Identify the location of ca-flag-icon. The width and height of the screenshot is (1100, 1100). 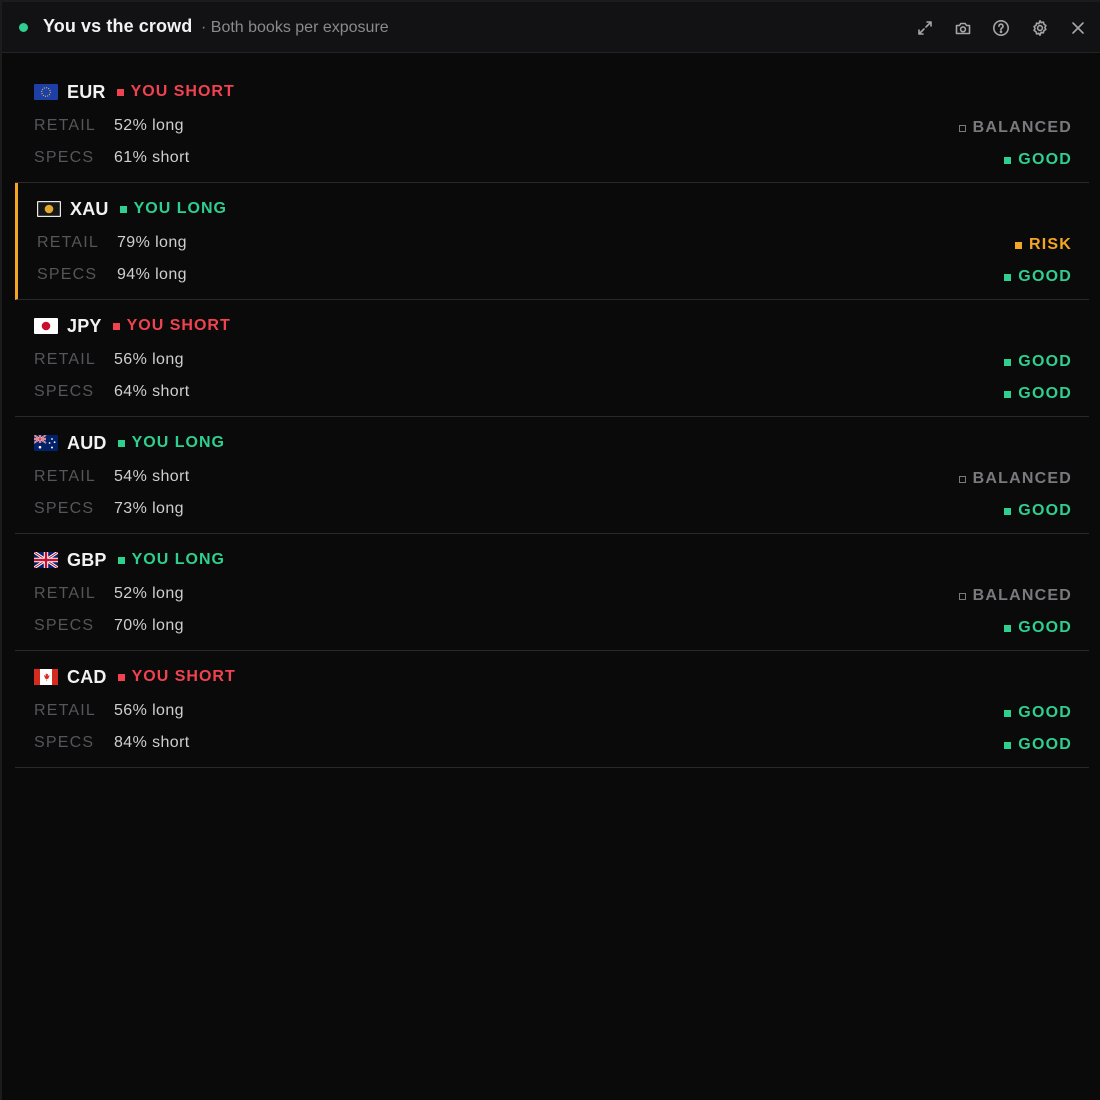
(46, 677).